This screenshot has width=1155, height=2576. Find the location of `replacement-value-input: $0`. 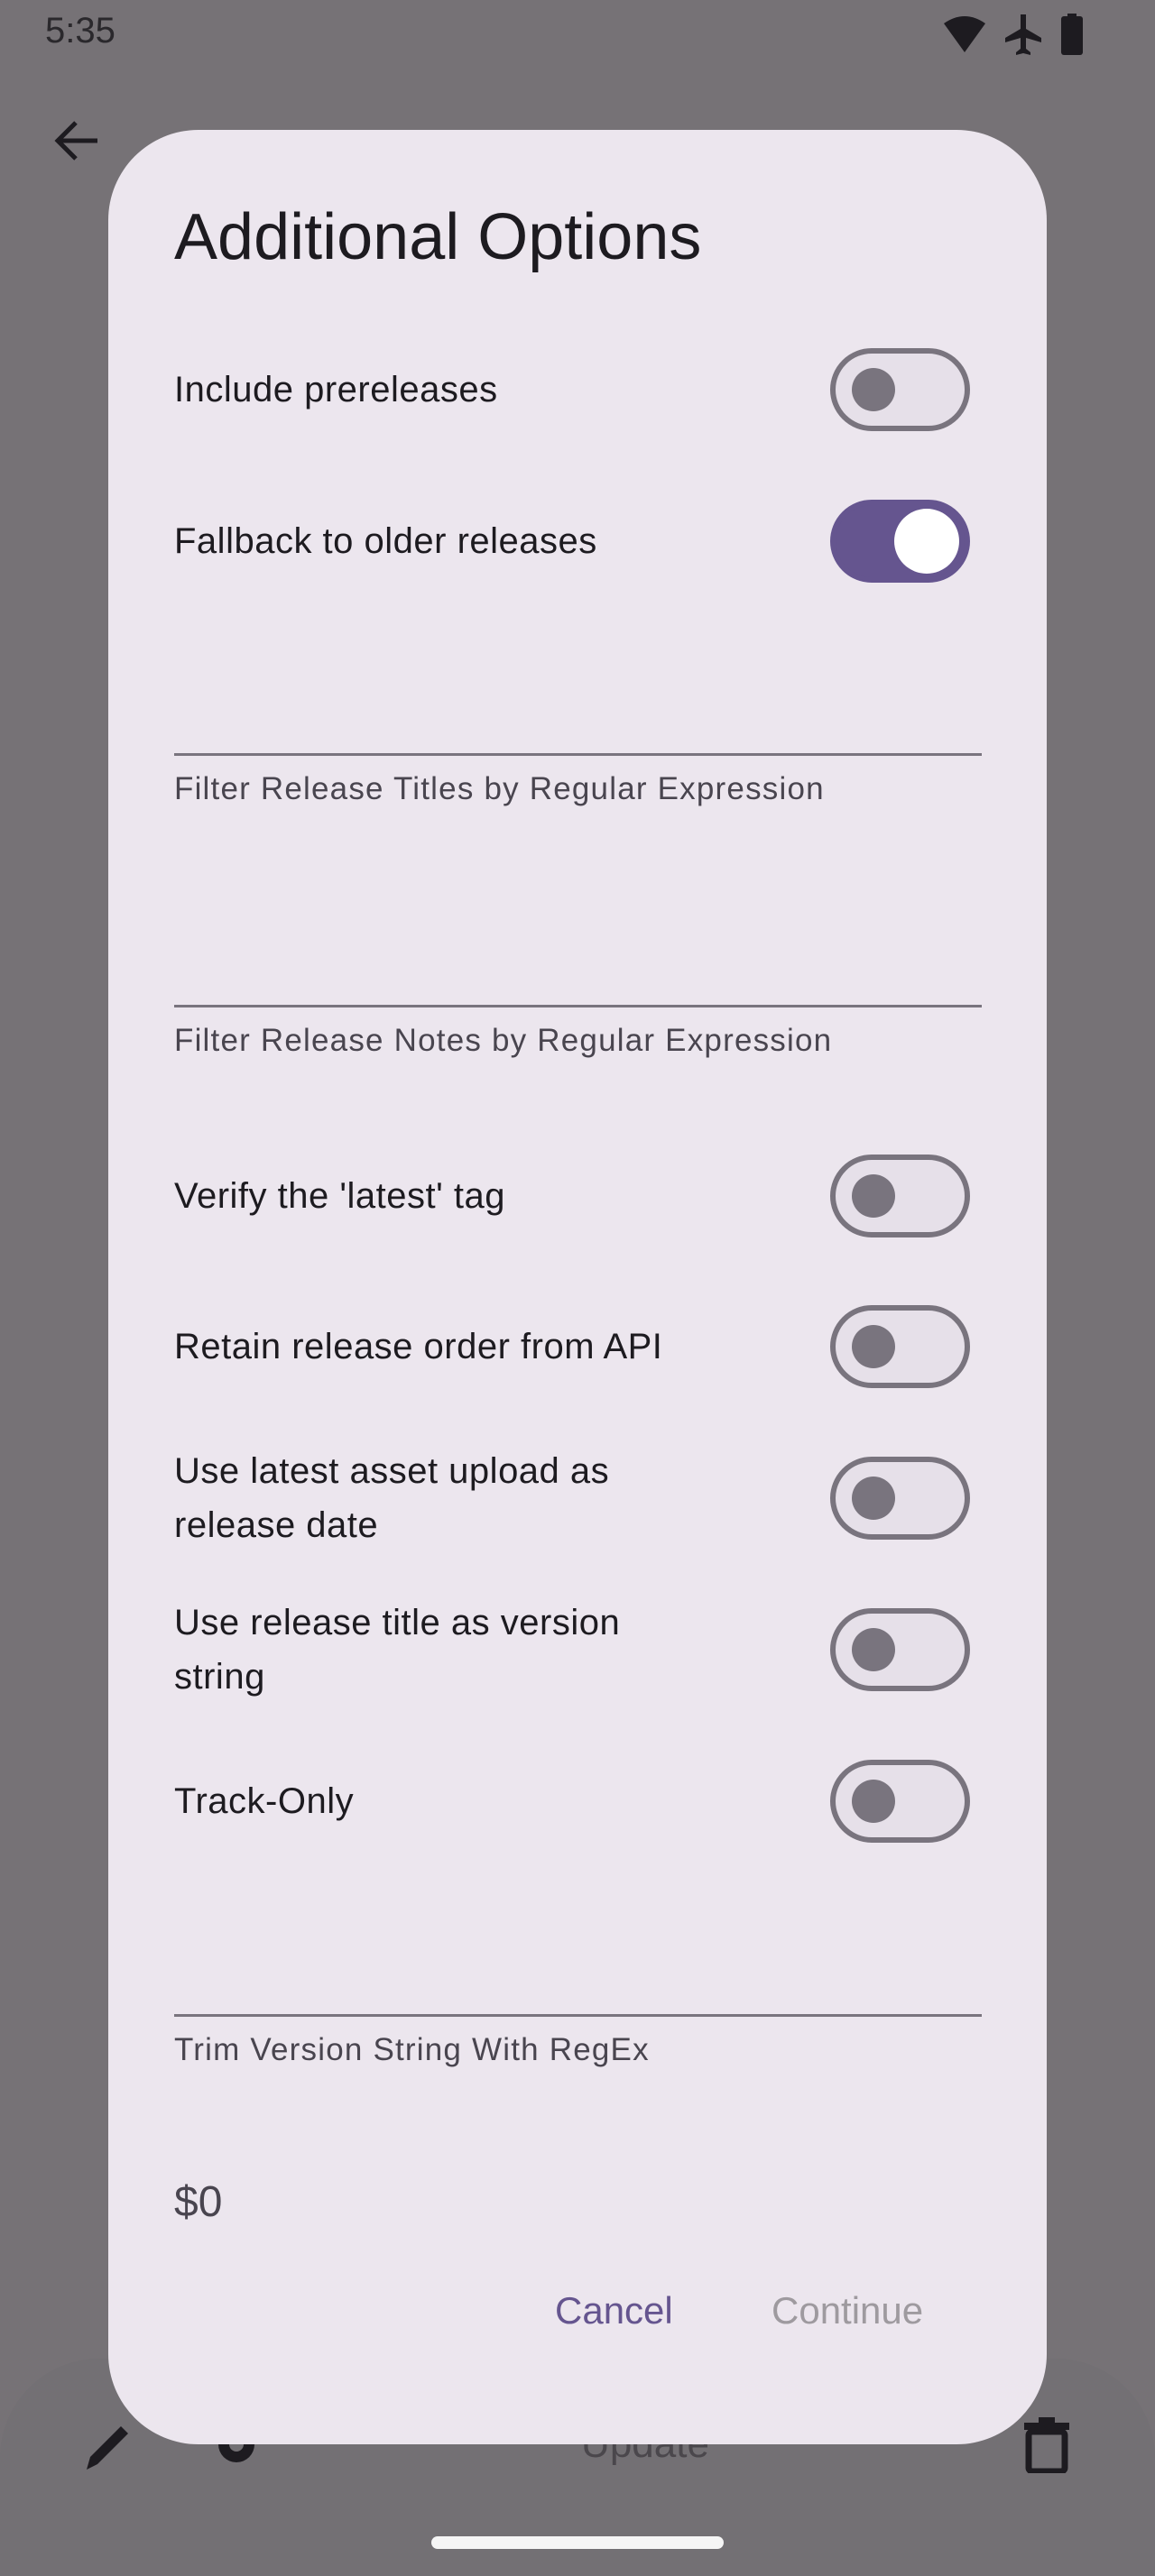

replacement-value-input: $0 is located at coordinates (198, 2202).